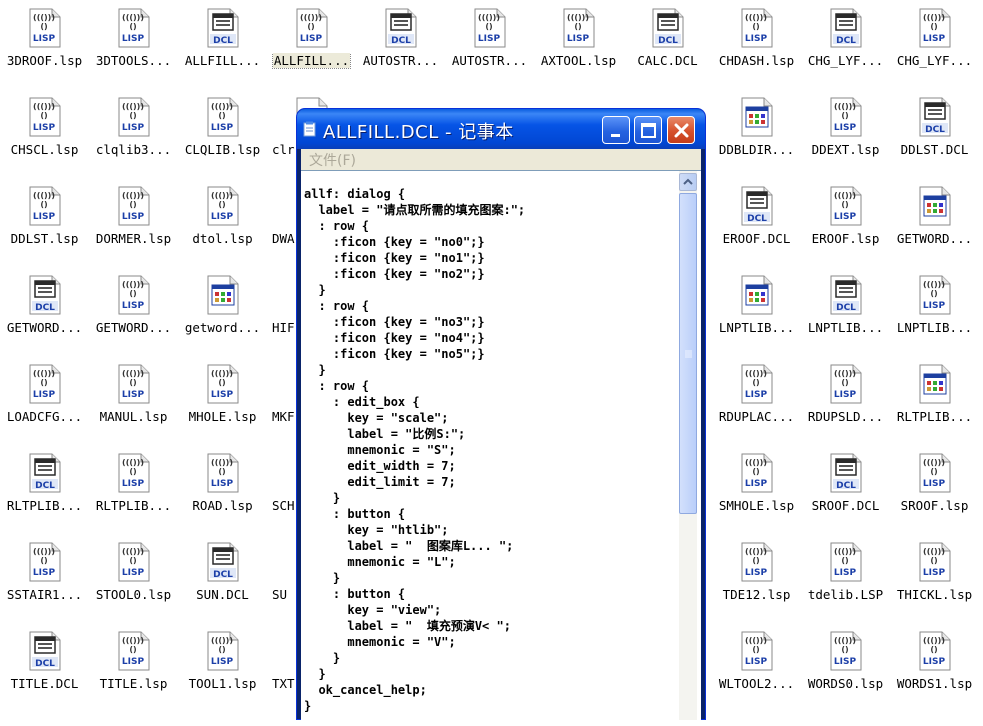 This screenshot has height=726, width=983. I want to click on file-name: EROOF.lsp, so click(845, 238).